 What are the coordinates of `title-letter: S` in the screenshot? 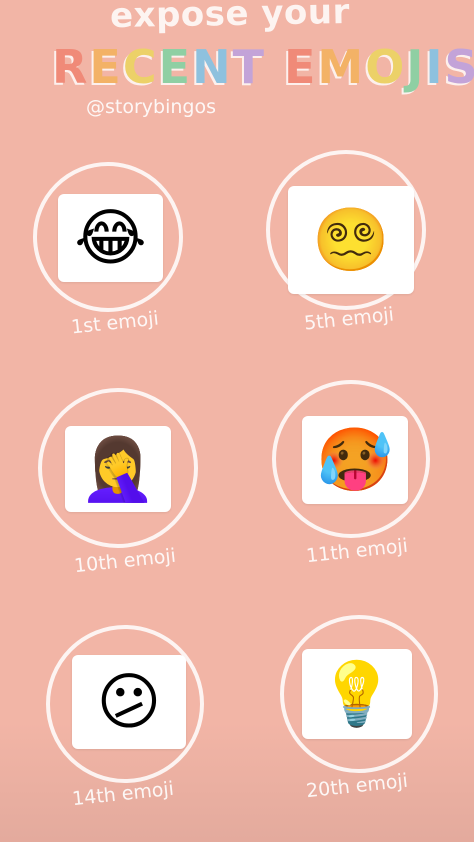 It's located at (459, 67).